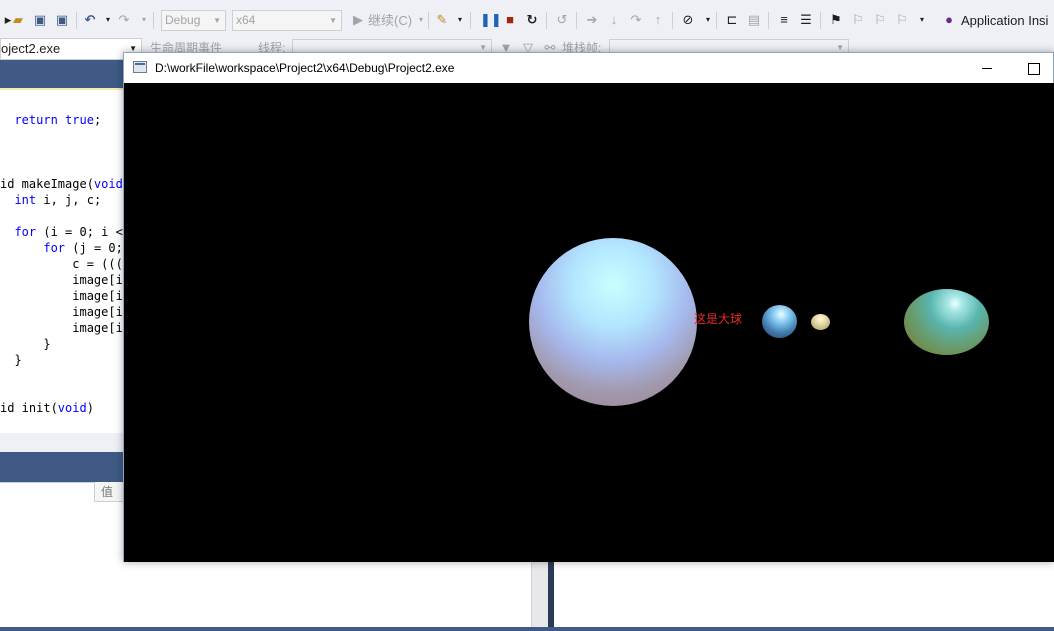 This screenshot has width=1054, height=631. Describe the element at coordinates (358, 20) in the screenshot. I see `play-icon: ▶` at that location.